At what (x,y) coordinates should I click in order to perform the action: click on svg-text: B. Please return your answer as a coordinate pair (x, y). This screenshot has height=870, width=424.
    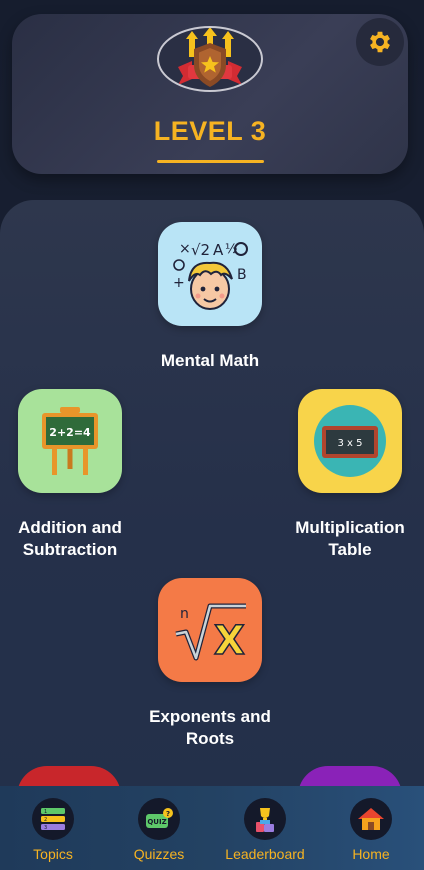
    Looking at the image, I should click on (242, 275).